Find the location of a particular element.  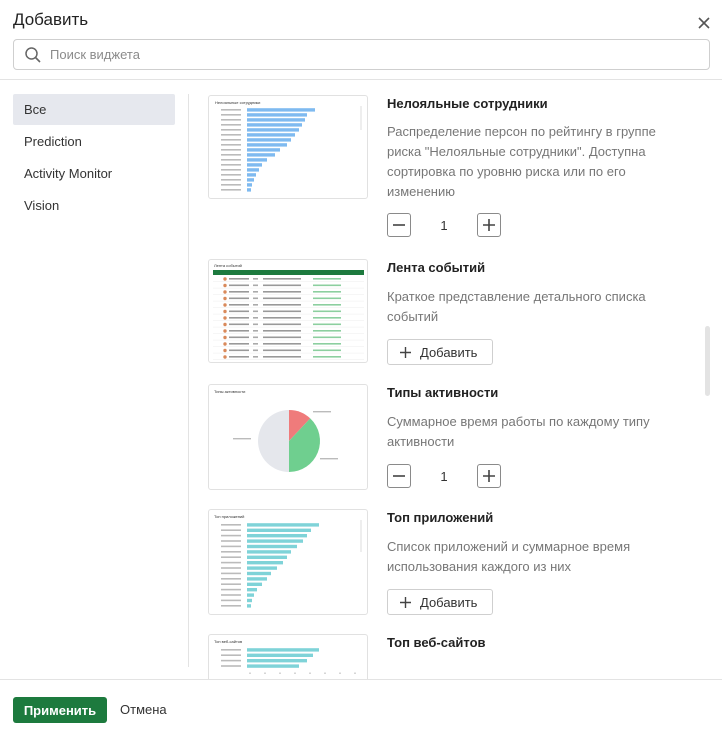

dialog-footer: Применить Отмена is located at coordinates (361, 705).